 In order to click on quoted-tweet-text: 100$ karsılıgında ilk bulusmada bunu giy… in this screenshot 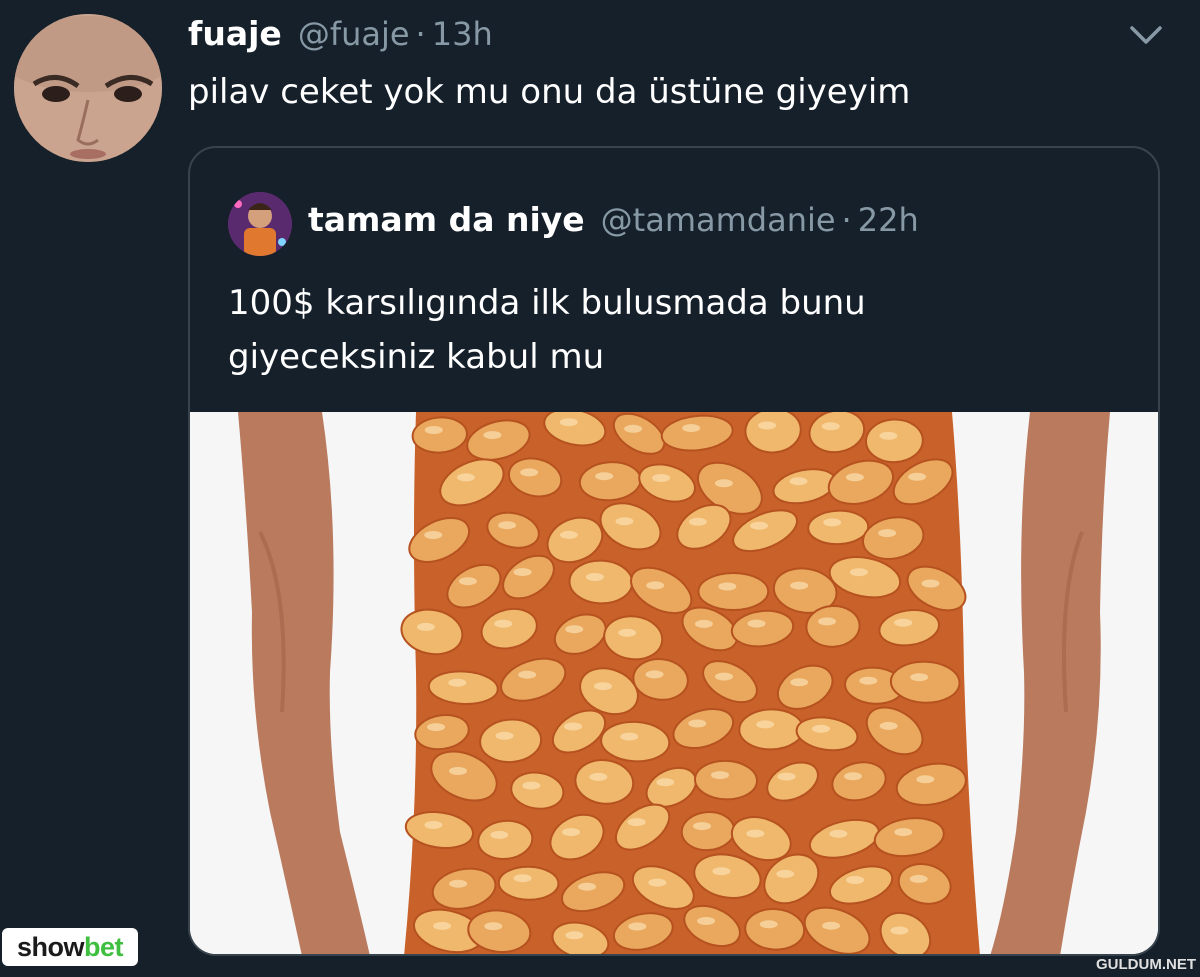, I will do `click(668, 330)`.